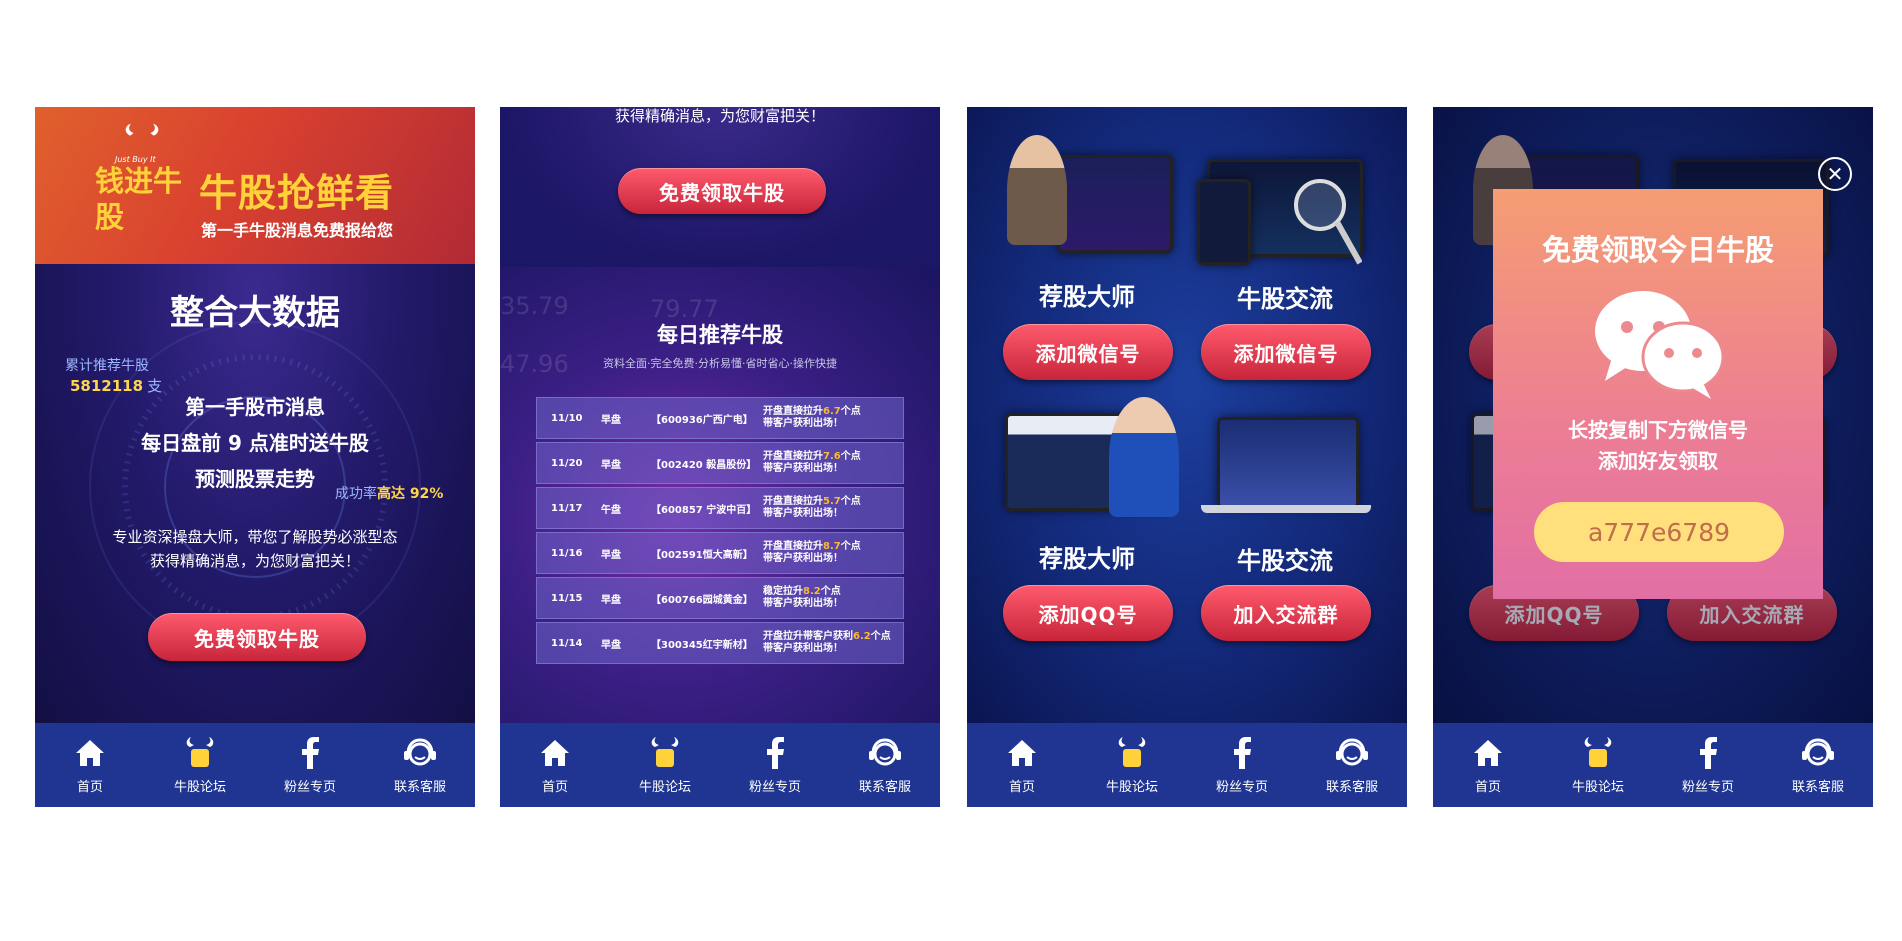 This screenshot has width=1902, height=941. I want to click on feature-list: 第一手股市消息 每日盘前 9 点准时送牛股 预测股票走势, so click(255, 443).